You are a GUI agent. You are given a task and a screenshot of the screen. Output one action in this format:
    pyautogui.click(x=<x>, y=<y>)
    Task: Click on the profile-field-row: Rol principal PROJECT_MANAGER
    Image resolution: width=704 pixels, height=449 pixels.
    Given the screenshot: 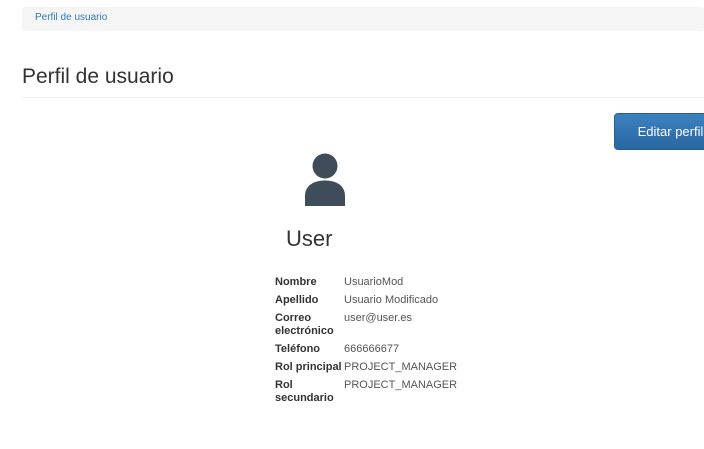 What is the action you would take?
    pyautogui.click(x=374, y=370)
    